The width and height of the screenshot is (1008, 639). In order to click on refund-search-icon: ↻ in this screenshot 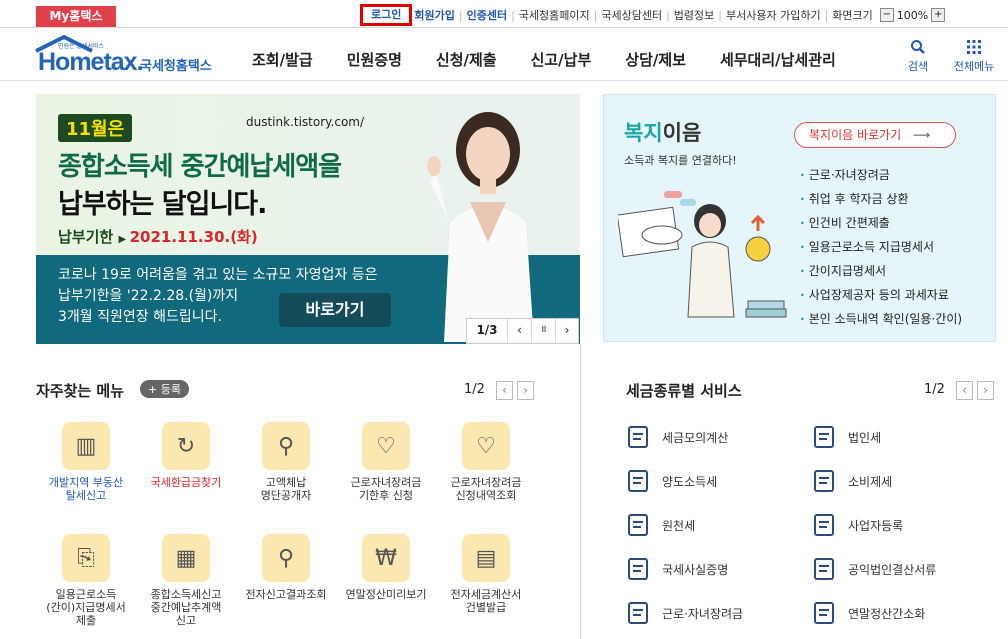, I will do `click(186, 446)`.